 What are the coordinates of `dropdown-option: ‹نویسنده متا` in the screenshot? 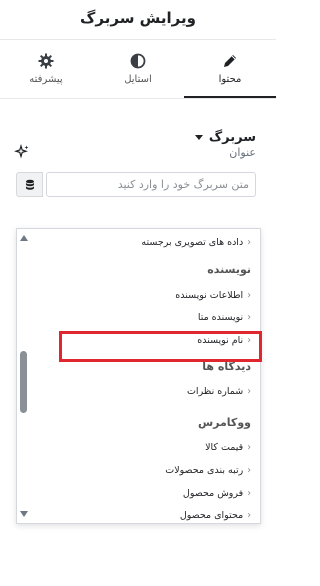 It's located at (224, 317).